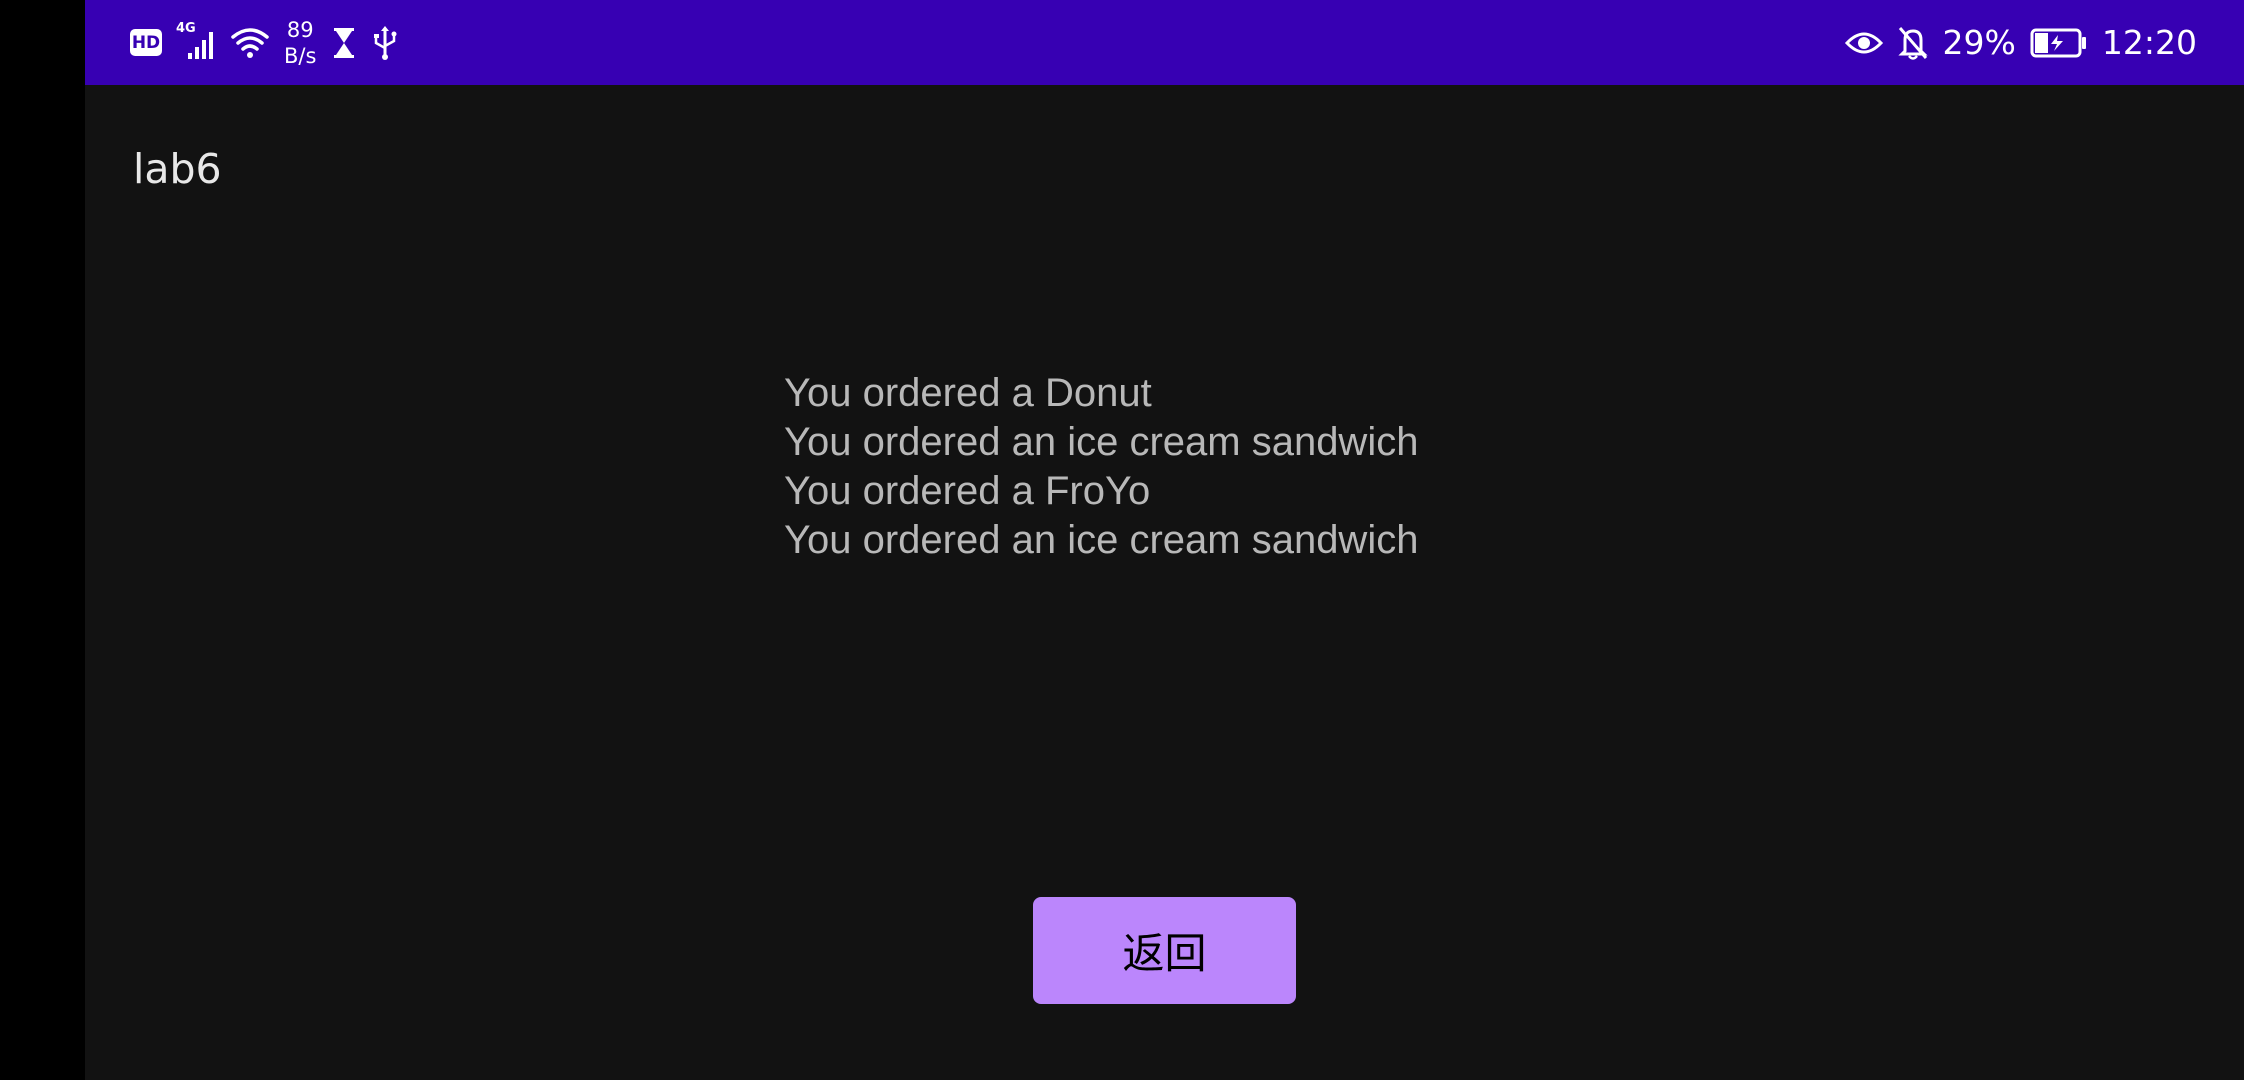 Image resolution: width=2244 pixels, height=1080 pixels. I want to click on battery-percent: 29%, so click(1979, 42).